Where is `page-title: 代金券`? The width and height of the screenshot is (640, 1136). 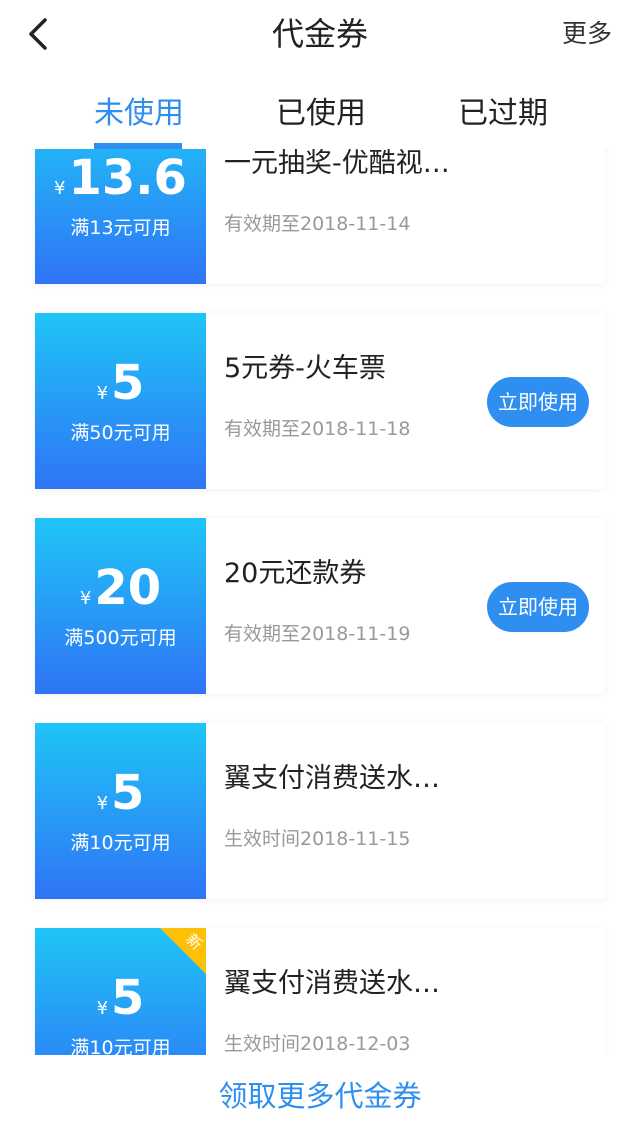
page-title: 代金券 is located at coordinates (319, 34).